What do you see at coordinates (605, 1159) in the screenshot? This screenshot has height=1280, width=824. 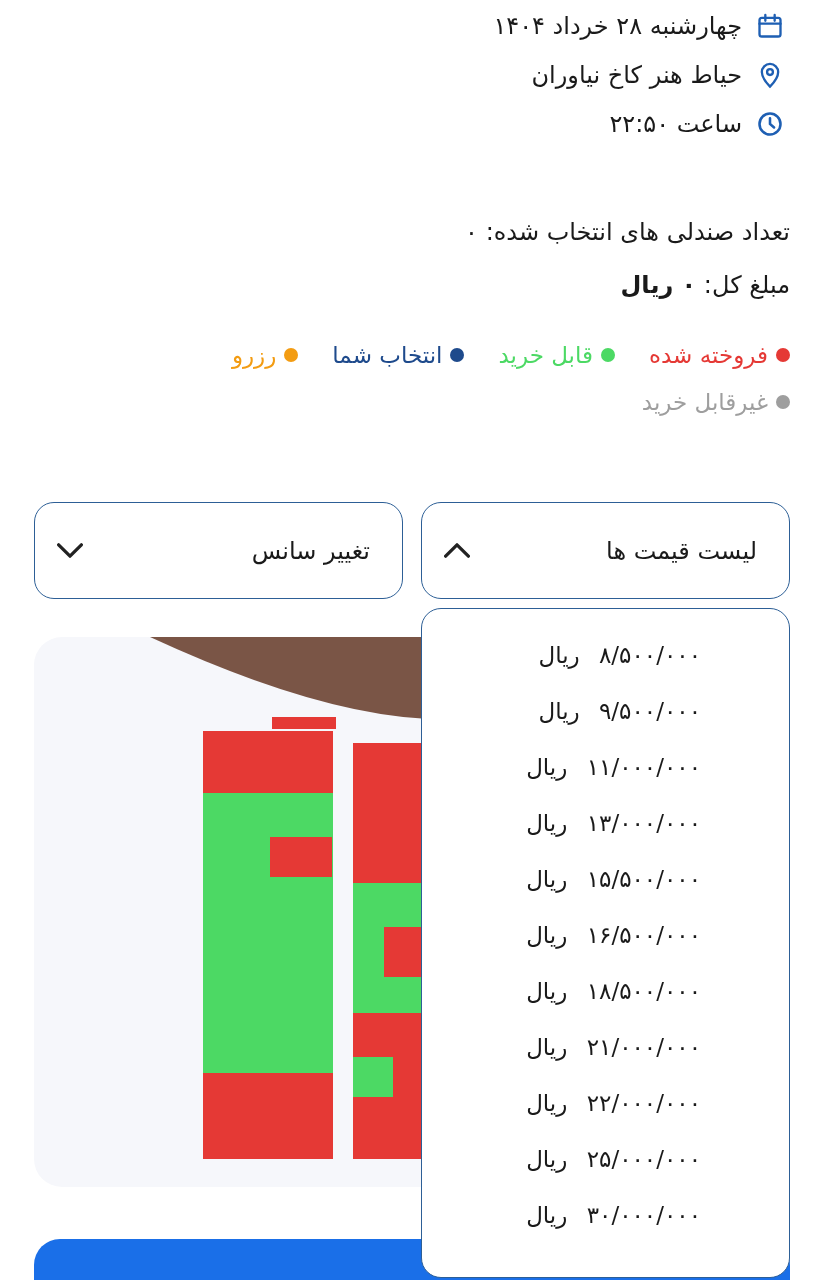 I see `menu-option: ۲۵/۰۰۰/۰۰۰ ریال` at bounding box center [605, 1159].